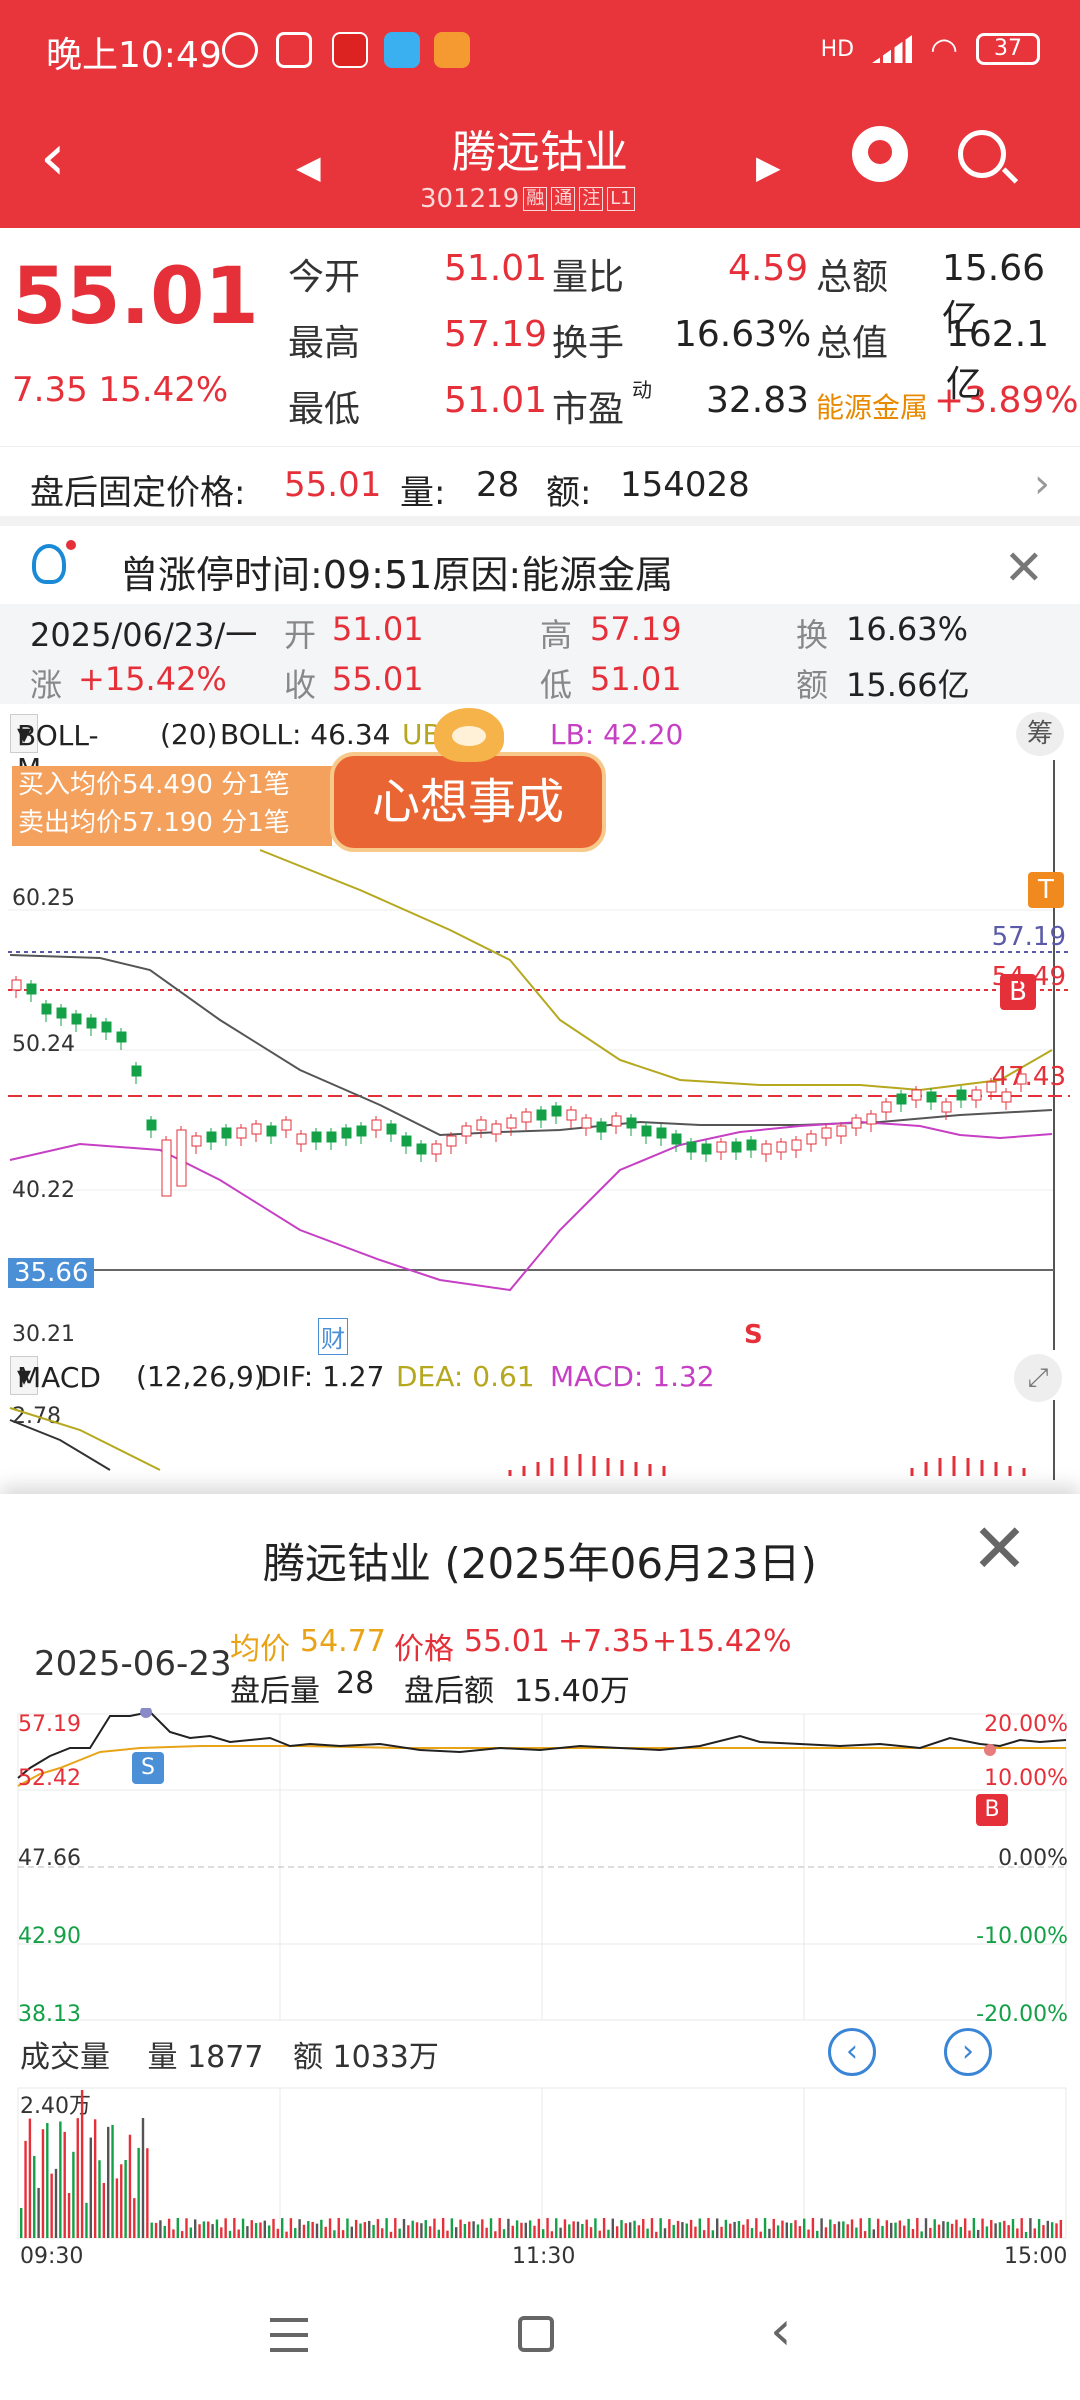 This screenshot has width=1080, height=2400. What do you see at coordinates (1026, 1778) in the screenshot?
I see `intraday-axis-r2: 10.00%` at bounding box center [1026, 1778].